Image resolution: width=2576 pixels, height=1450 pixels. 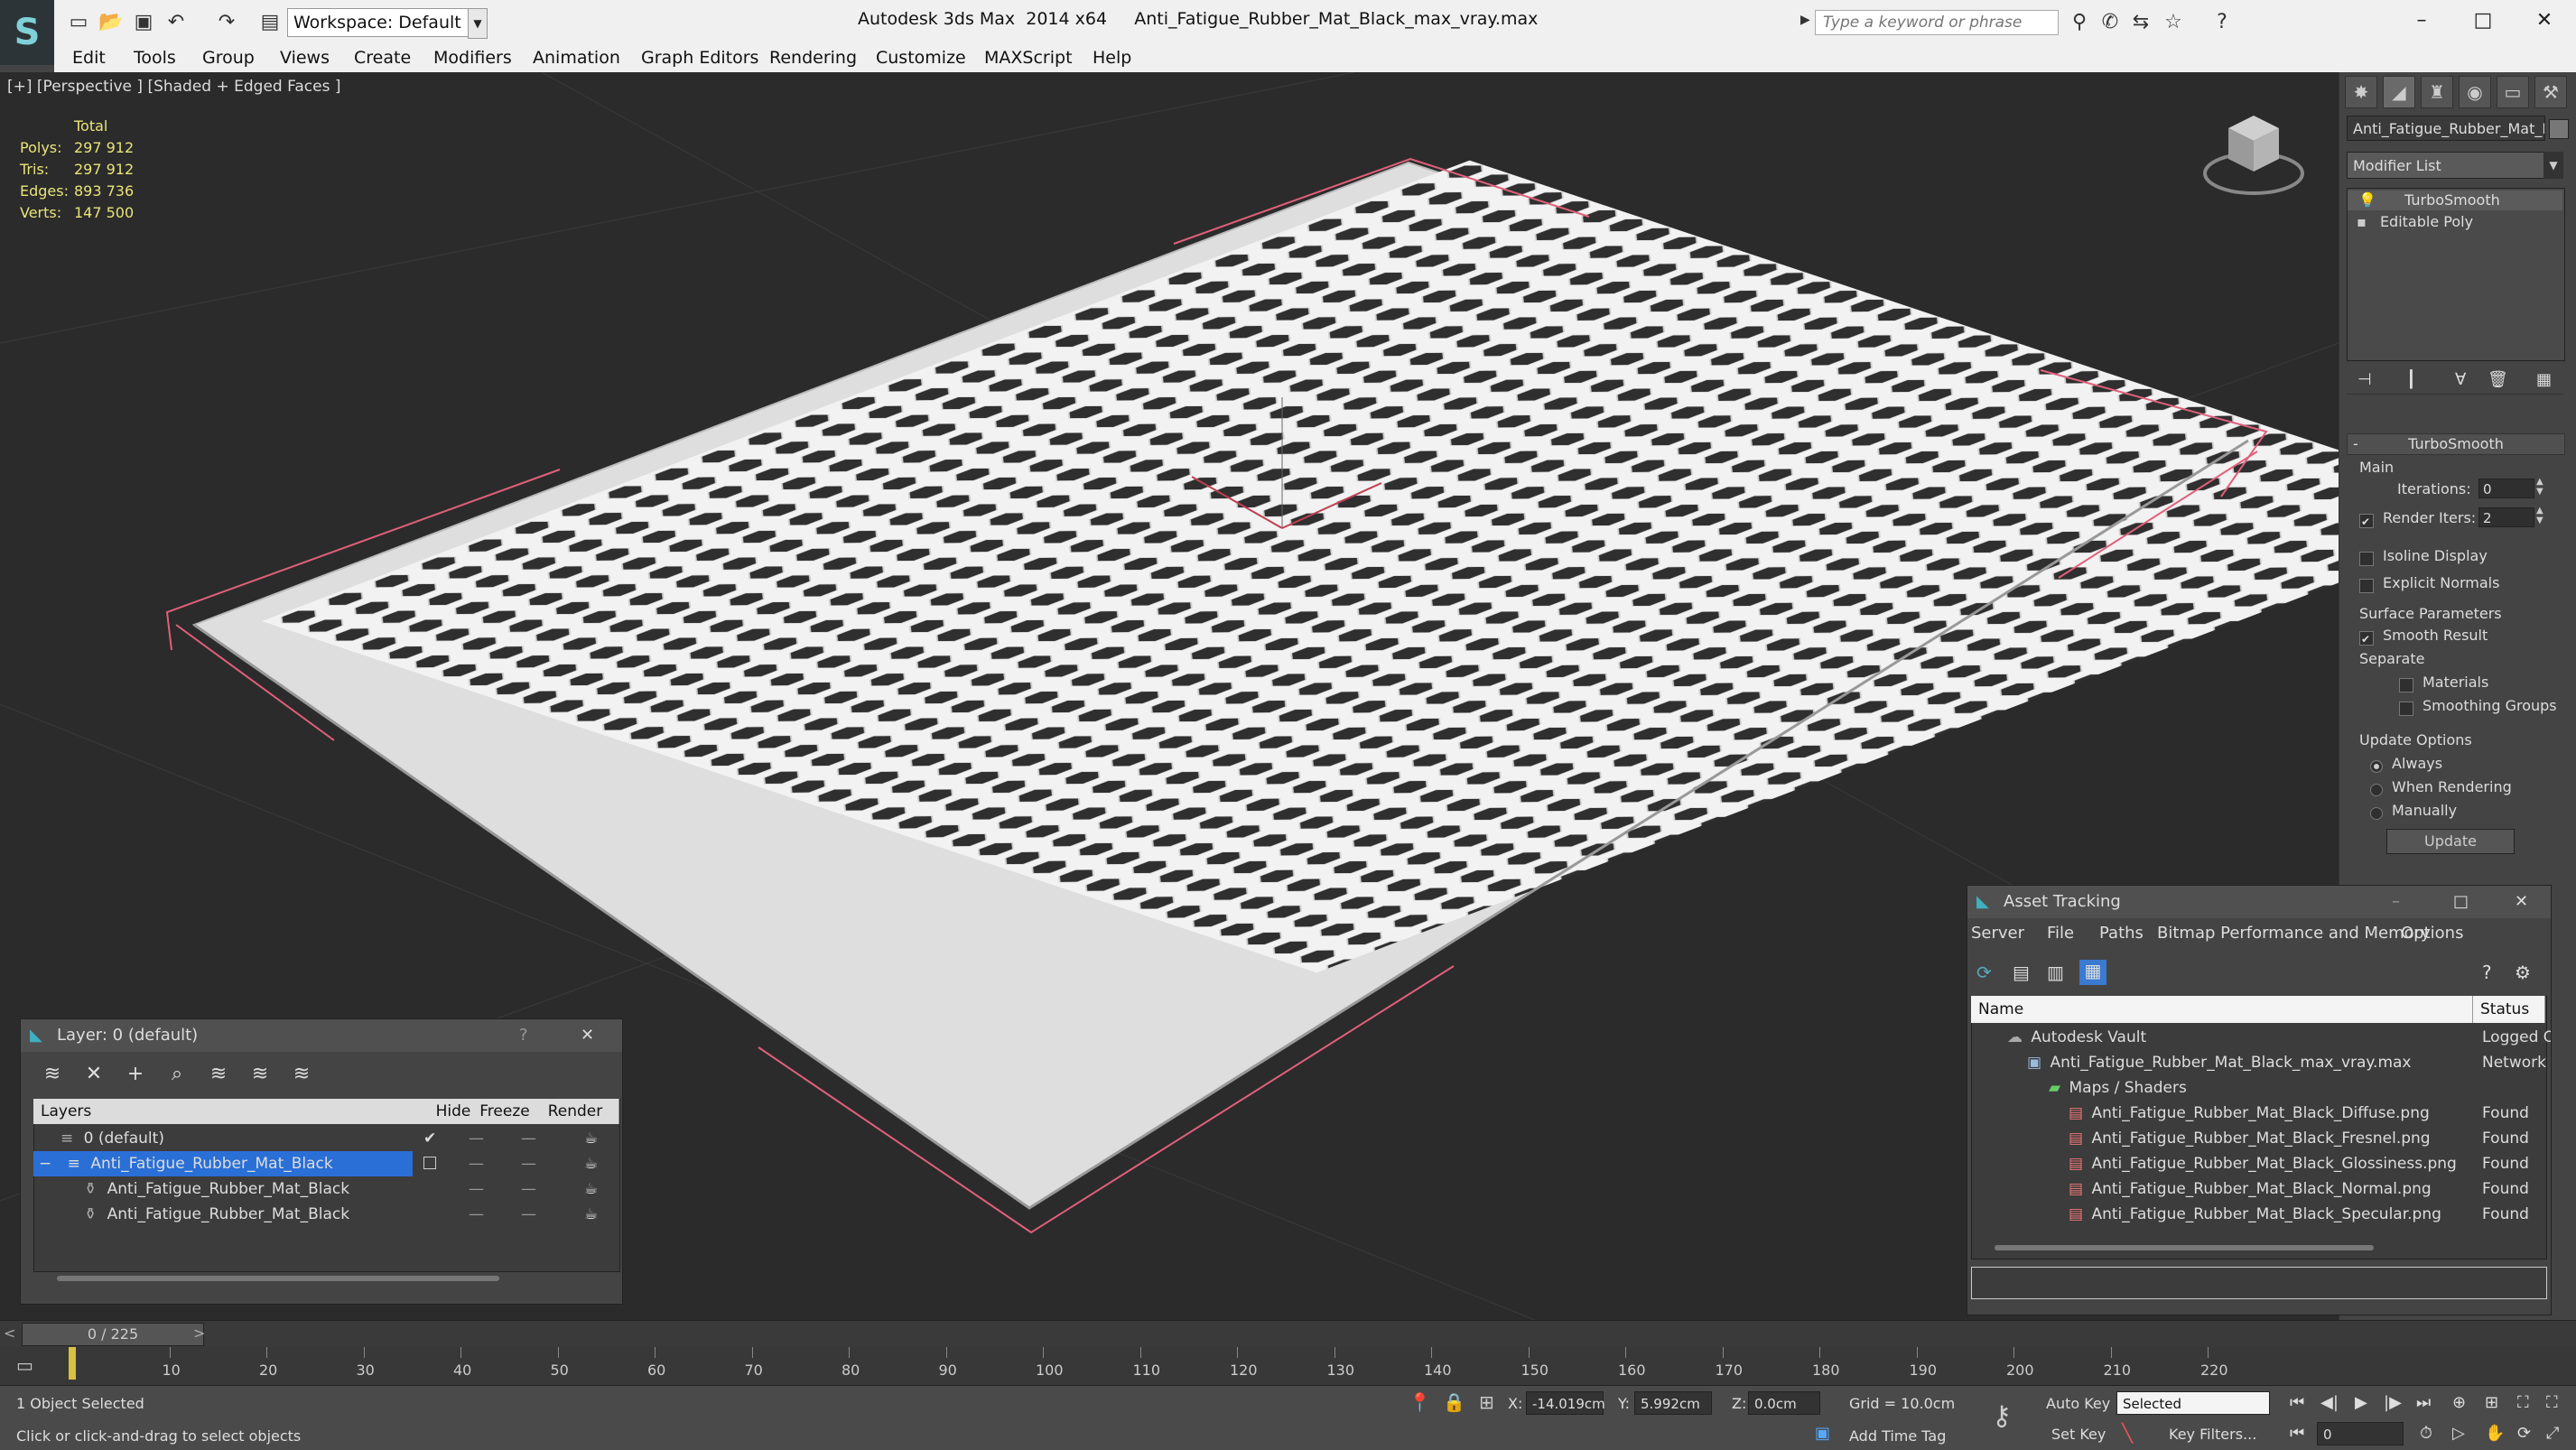 I want to click on layer-row: − ≡ Anti_Fatigue_Rubber_Mat_Black — — ☕, so click(x=325, y=1163).